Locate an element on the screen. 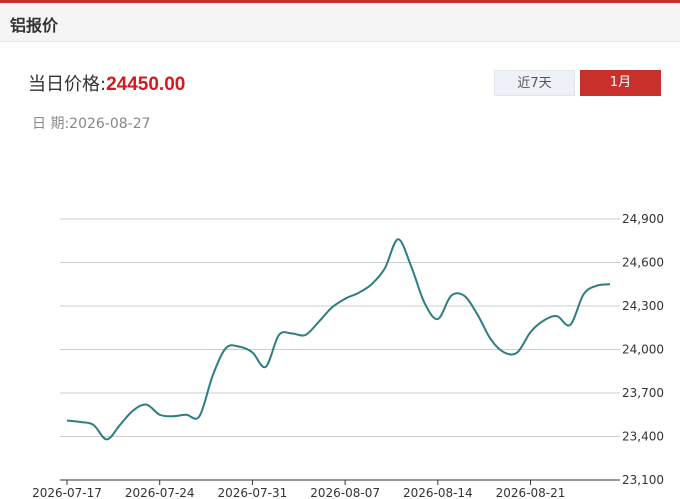 The height and width of the screenshot is (499, 680). y-tick-label: 24,000 is located at coordinates (643, 350).